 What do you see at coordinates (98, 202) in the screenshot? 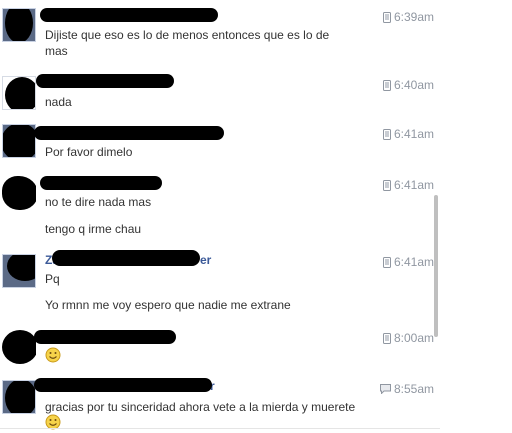
I see `message-text: no te dire nada mas` at bounding box center [98, 202].